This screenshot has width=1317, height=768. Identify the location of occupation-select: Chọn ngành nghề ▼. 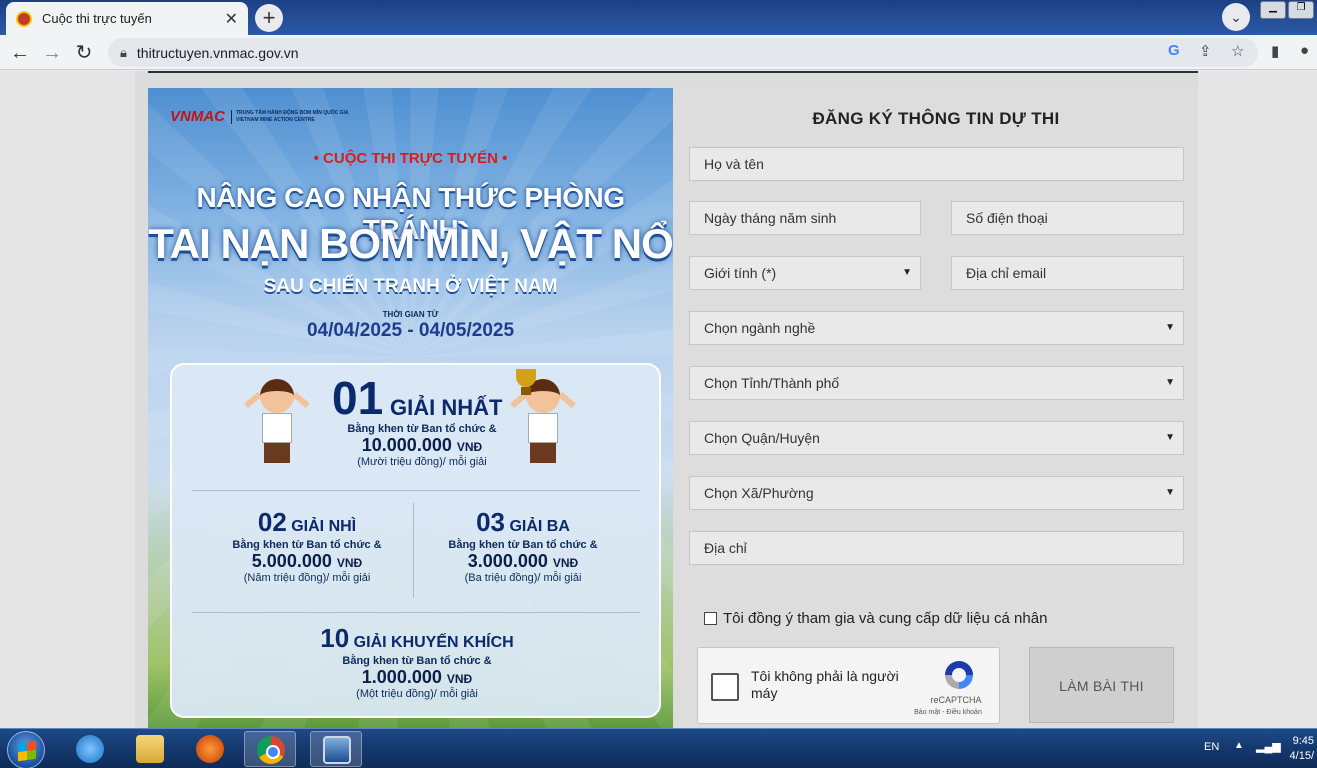
(936, 328).